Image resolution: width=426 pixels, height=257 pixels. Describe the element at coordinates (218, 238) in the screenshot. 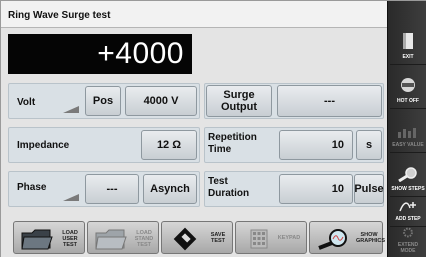

I see `save-test-label: SAVE TEST` at that location.